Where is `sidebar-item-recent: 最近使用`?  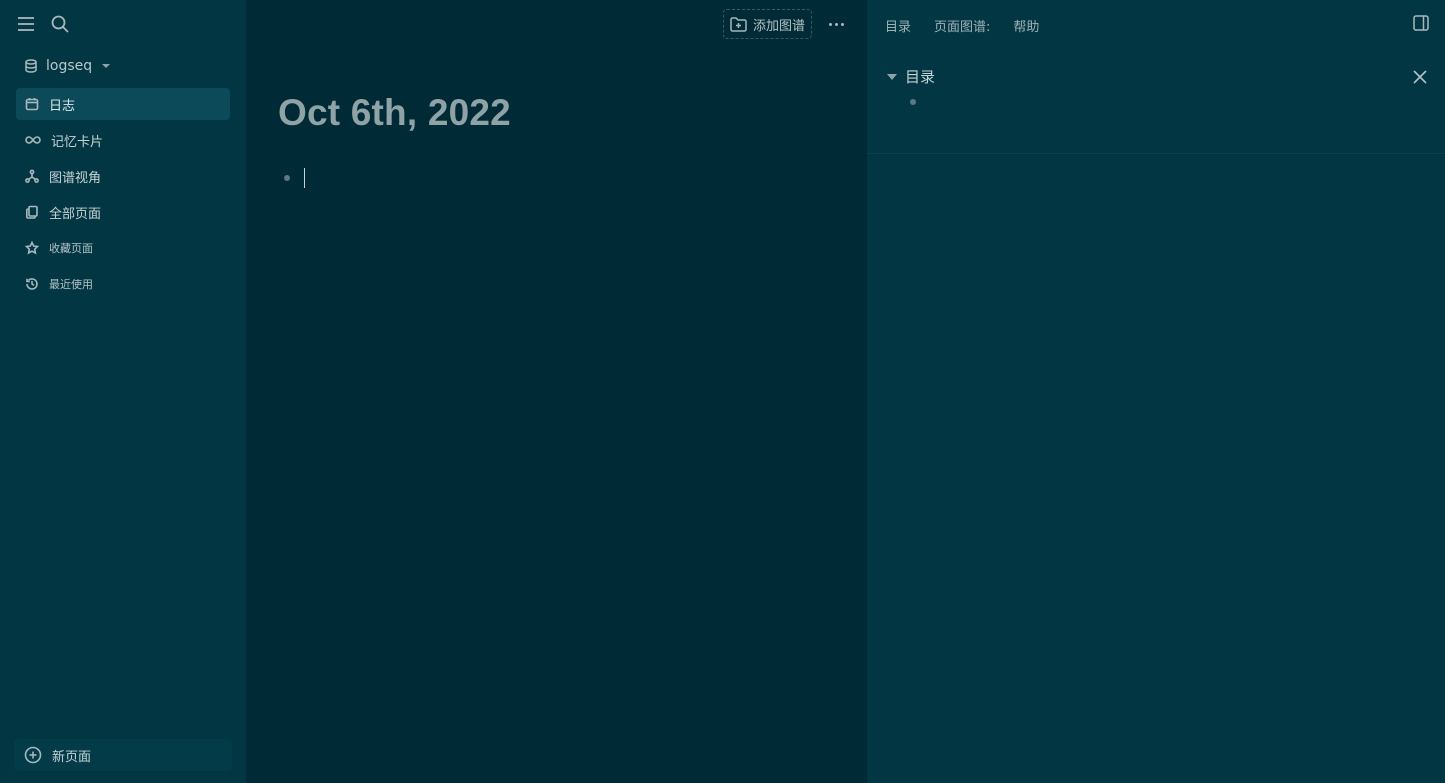
sidebar-item-recent: 最近使用 is located at coordinates (123, 284).